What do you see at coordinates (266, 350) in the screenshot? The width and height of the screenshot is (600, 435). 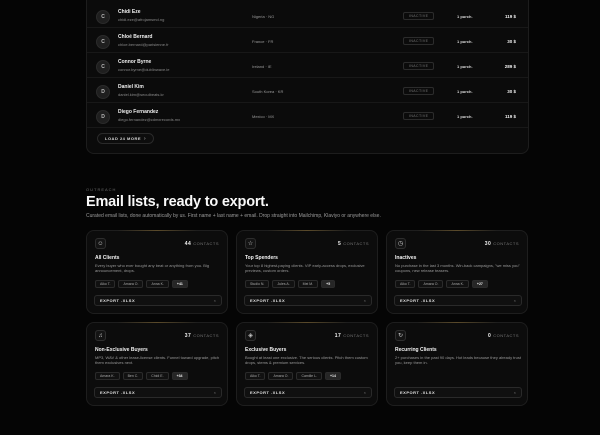 I see `card-title: Exclusive Buyers` at bounding box center [266, 350].